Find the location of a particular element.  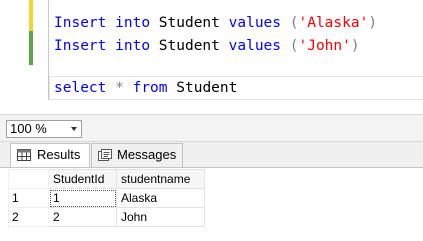

tab-results: Results is located at coordinates (50, 155).